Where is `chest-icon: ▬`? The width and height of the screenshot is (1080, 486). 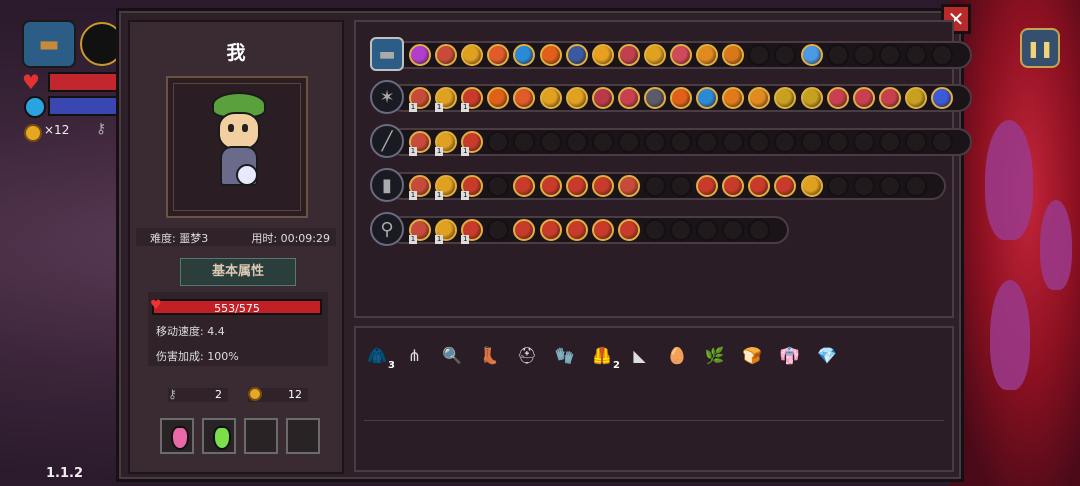 chest-icon: ▬ is located at coordinates (49, 44).